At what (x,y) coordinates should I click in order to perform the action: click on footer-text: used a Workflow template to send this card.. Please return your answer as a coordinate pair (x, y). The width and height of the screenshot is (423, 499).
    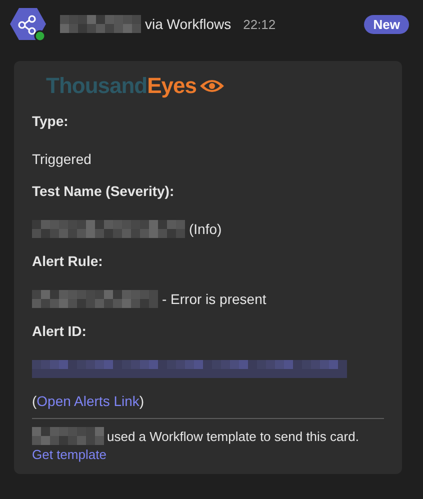
    Looking at the image, I should click on (233, 436).